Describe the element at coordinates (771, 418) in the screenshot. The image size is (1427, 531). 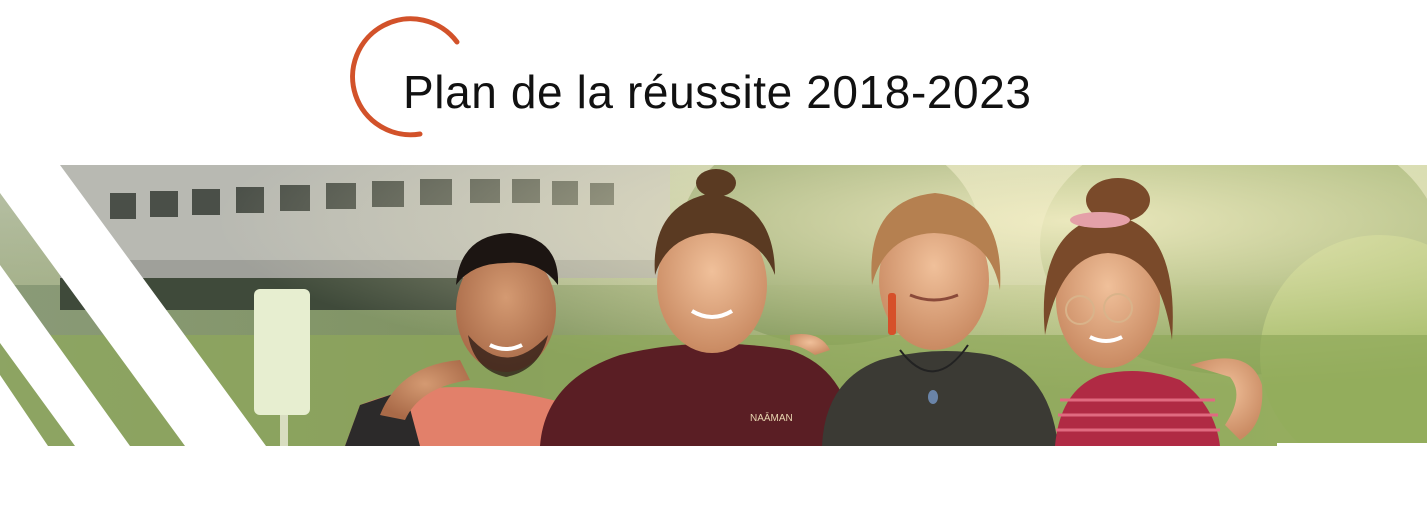
I see `shirt-logo-text: NAĀMAN` at that location.